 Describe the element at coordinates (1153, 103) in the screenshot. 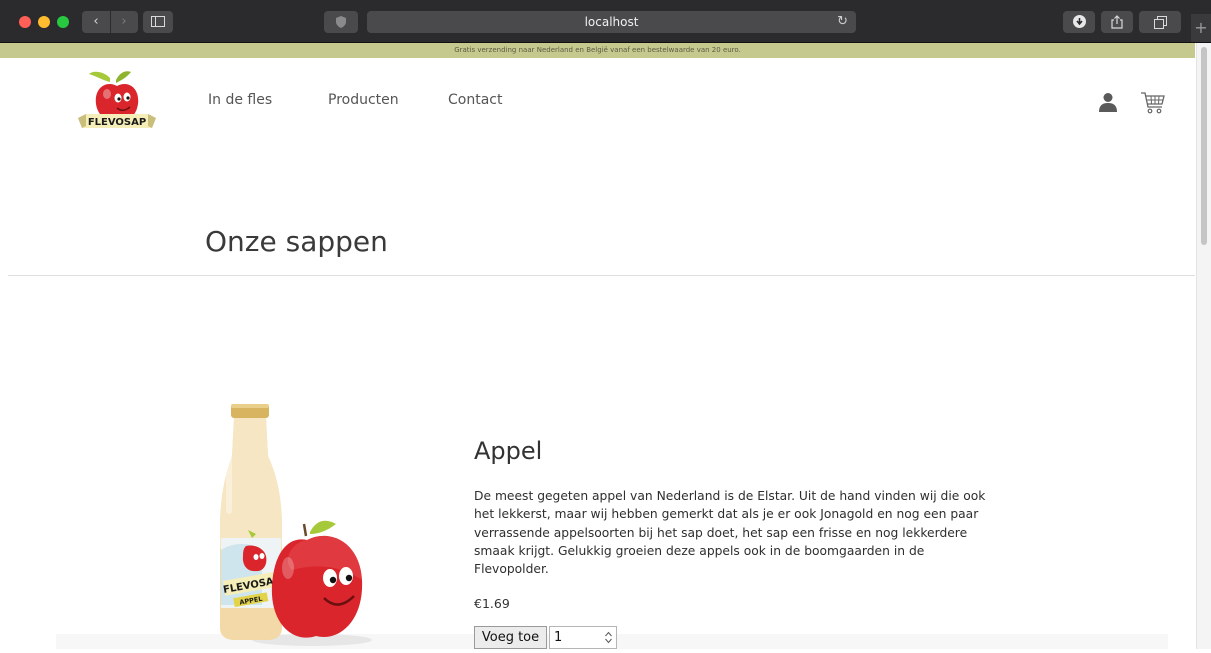

I see `cart-icon` at that location.